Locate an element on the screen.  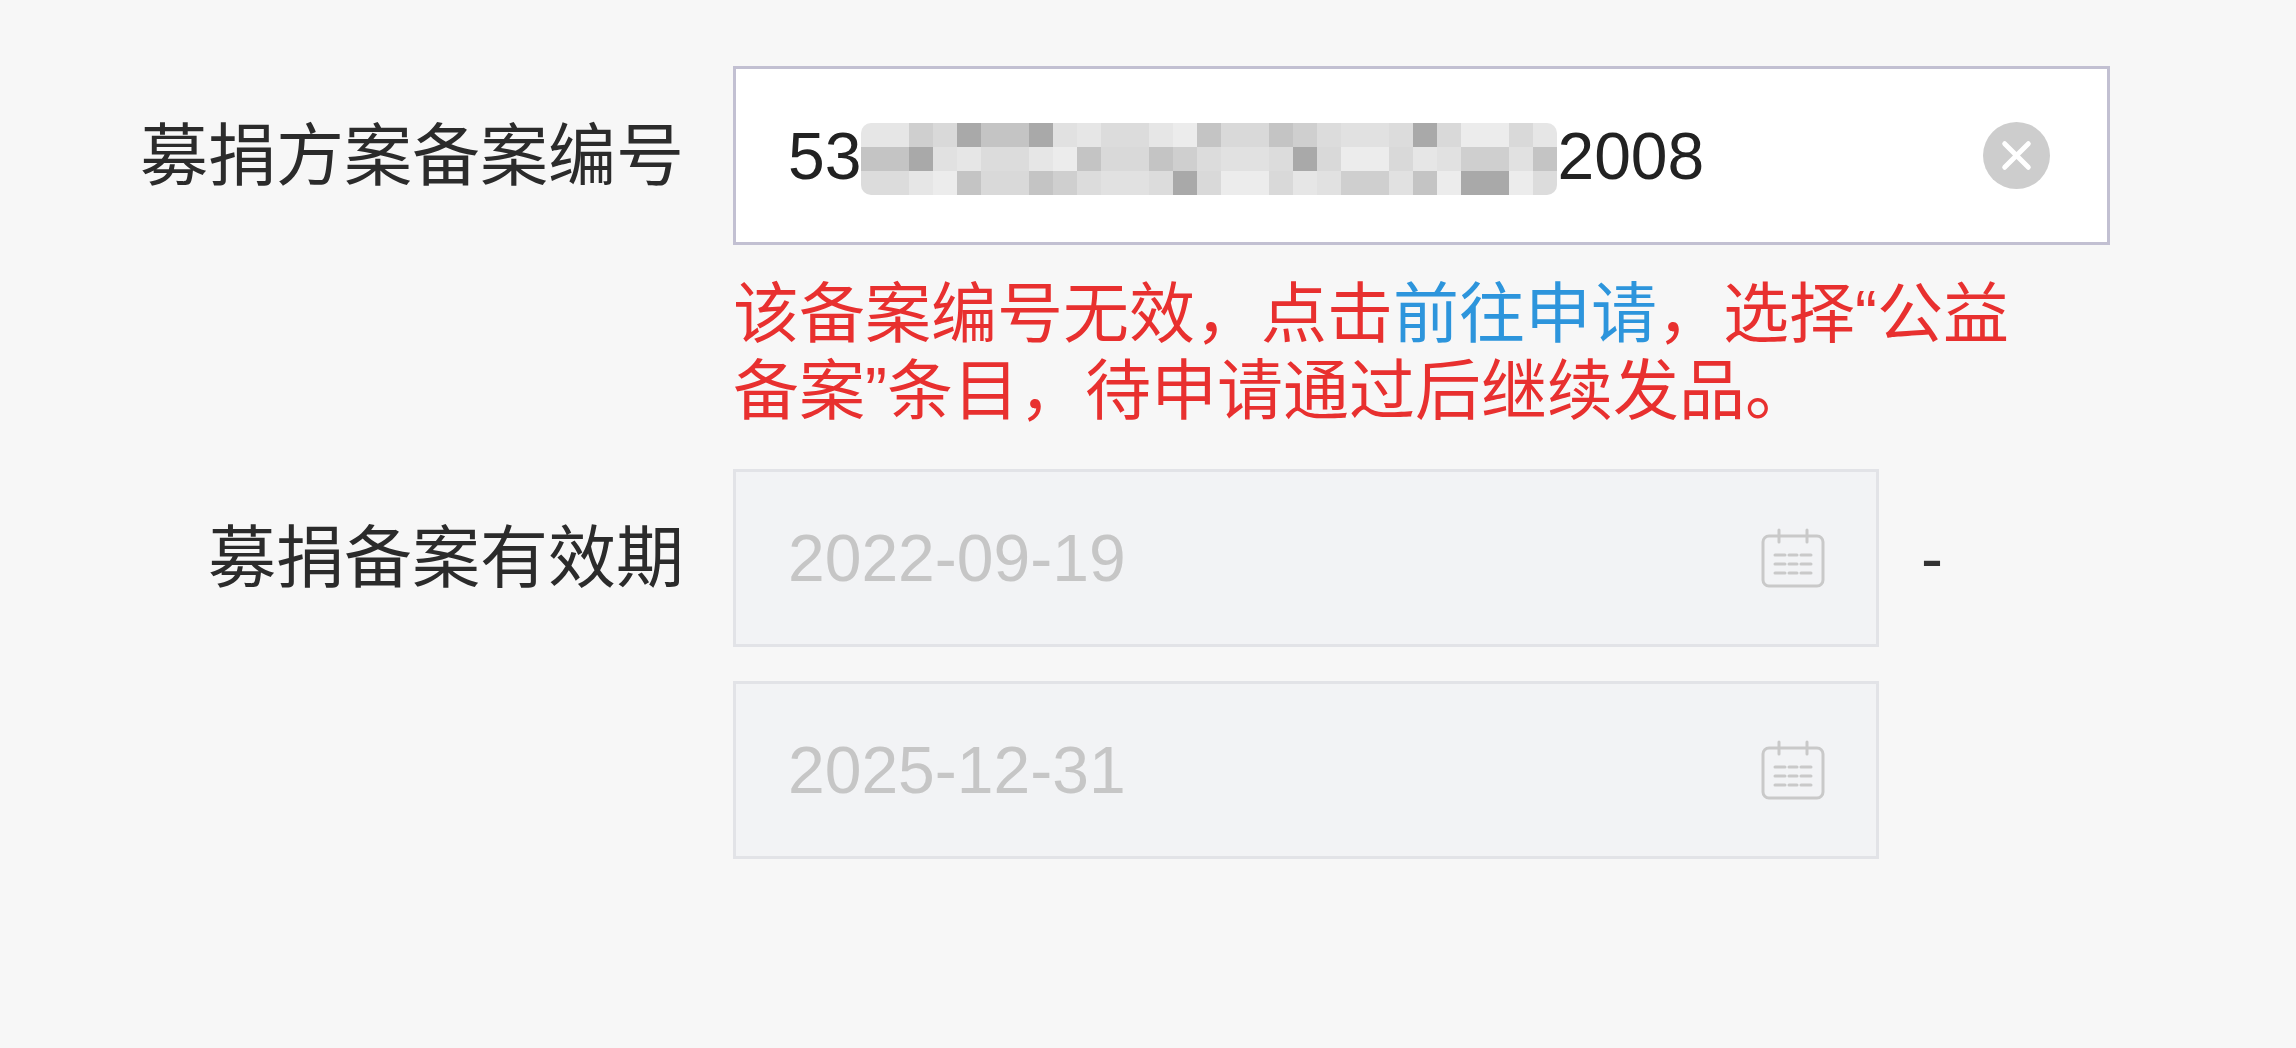
apply-link: 前往申请 is located at coordinates (1525, 314).